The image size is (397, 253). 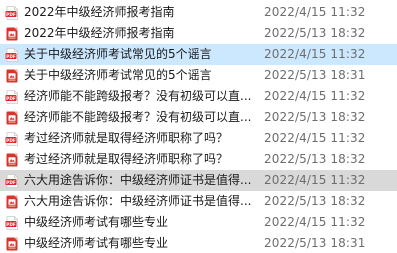 I want to click on file-row: PDF 六大用途告诉你：中级经济师证书是值得... 2022/4/15 11:32, so click(x=198, y=180).